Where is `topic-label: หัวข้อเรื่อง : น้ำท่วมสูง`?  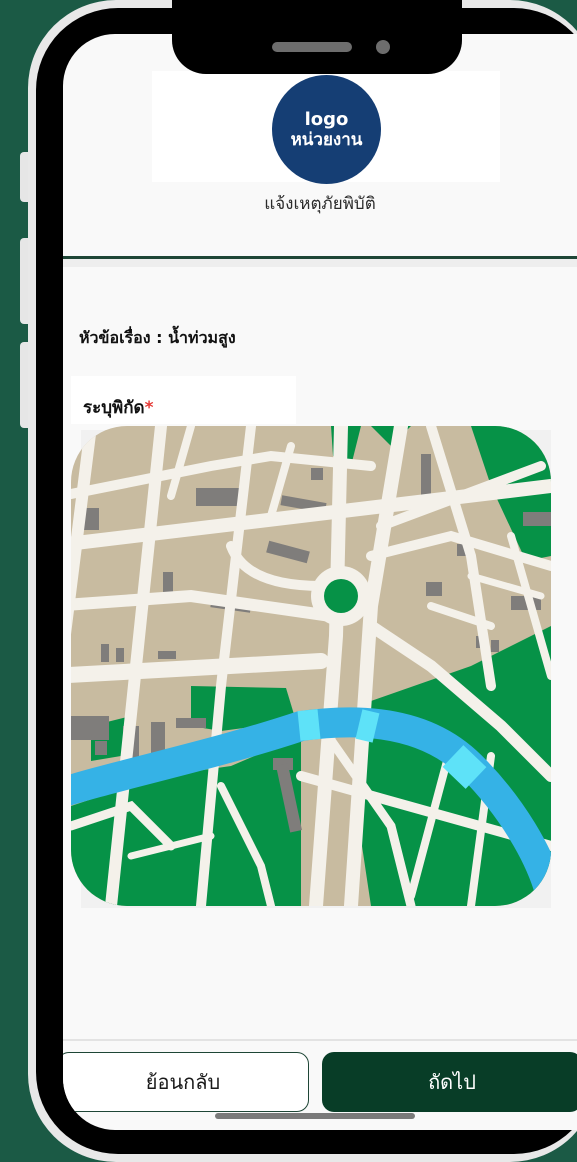 topic-label: หัวข้อเรื่อง : น้ำท่วมสูง is located at coordinates (157, 337).